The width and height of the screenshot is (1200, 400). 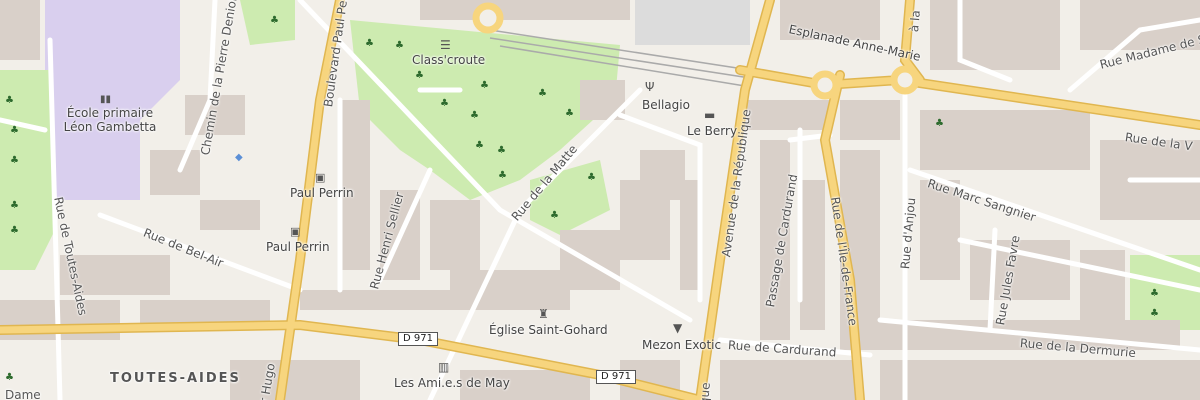 I want to click on bellagio-label: Bellagio, so click(x=666, y=105).